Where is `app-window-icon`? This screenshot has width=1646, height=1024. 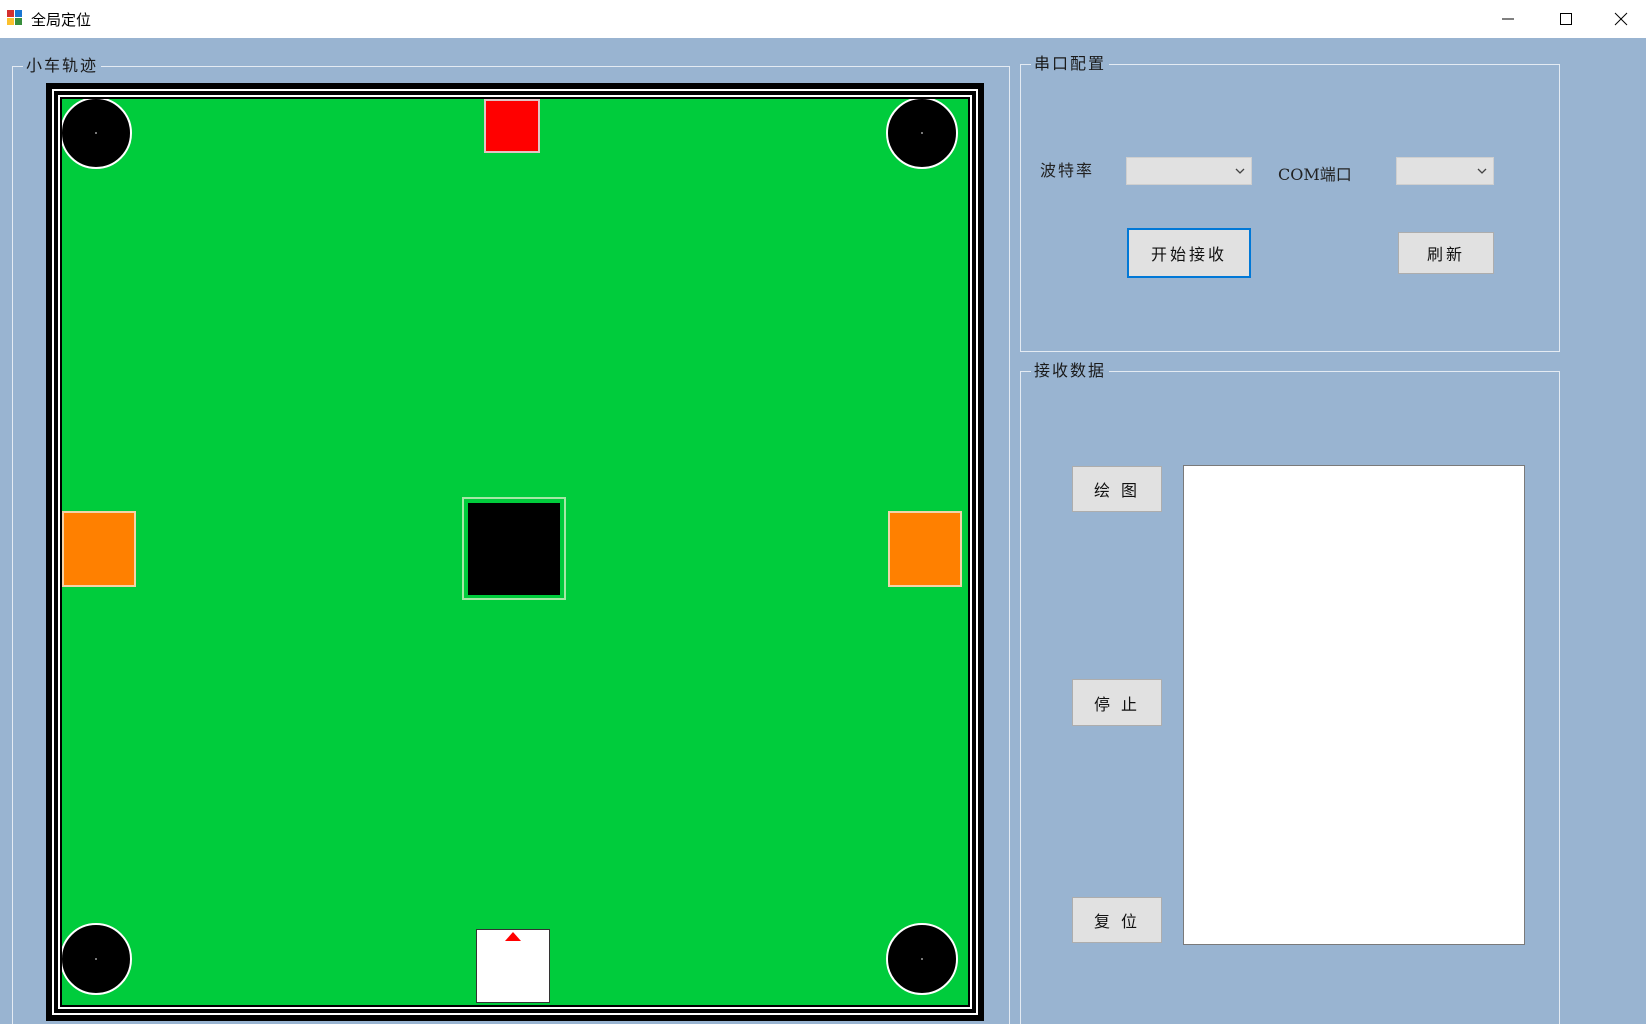 app-window-icon is located at coordinates (15, 18).